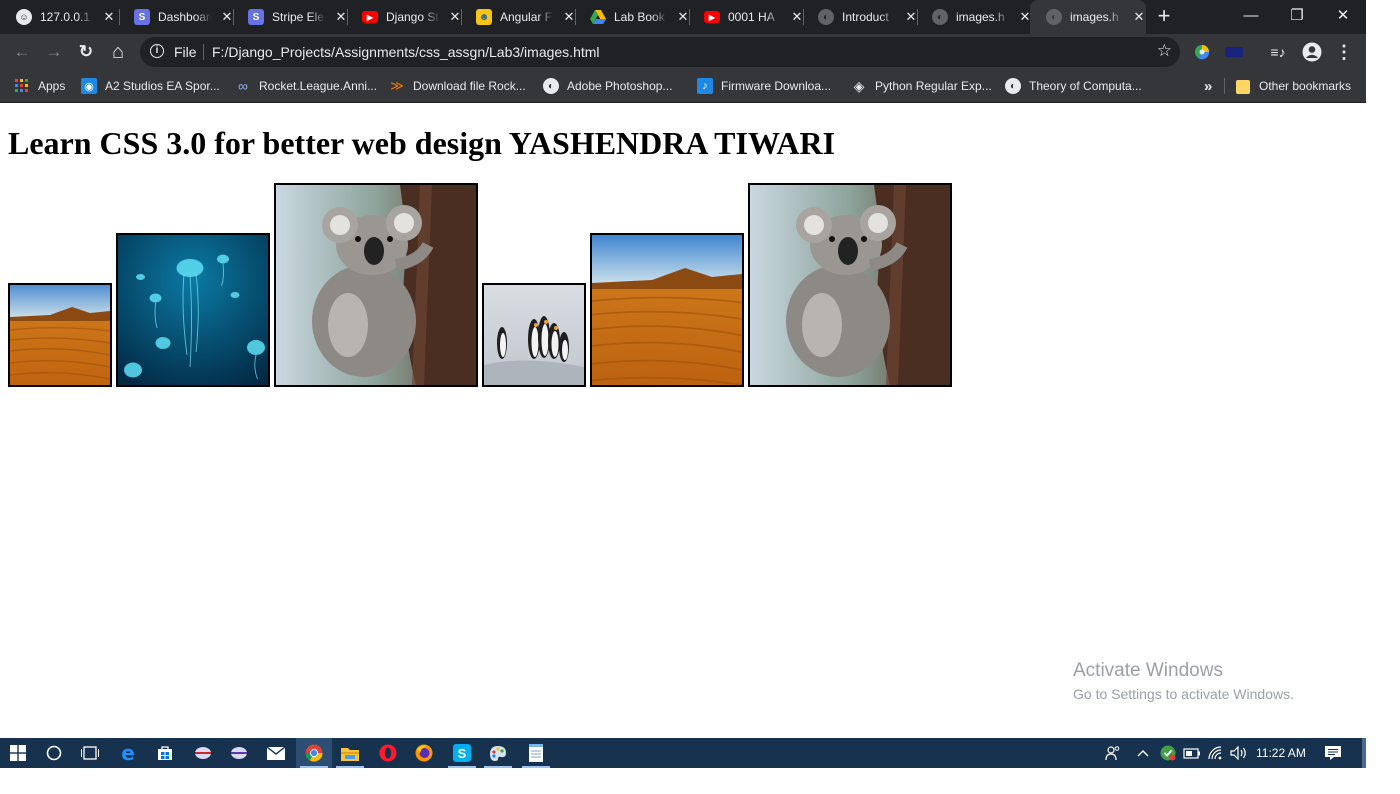 This screenshot has height=794, width=1400. What do you see at coordinates (1113, 753) in the screenshot?
I see `people-icon` at bounding box center [1113, 753].